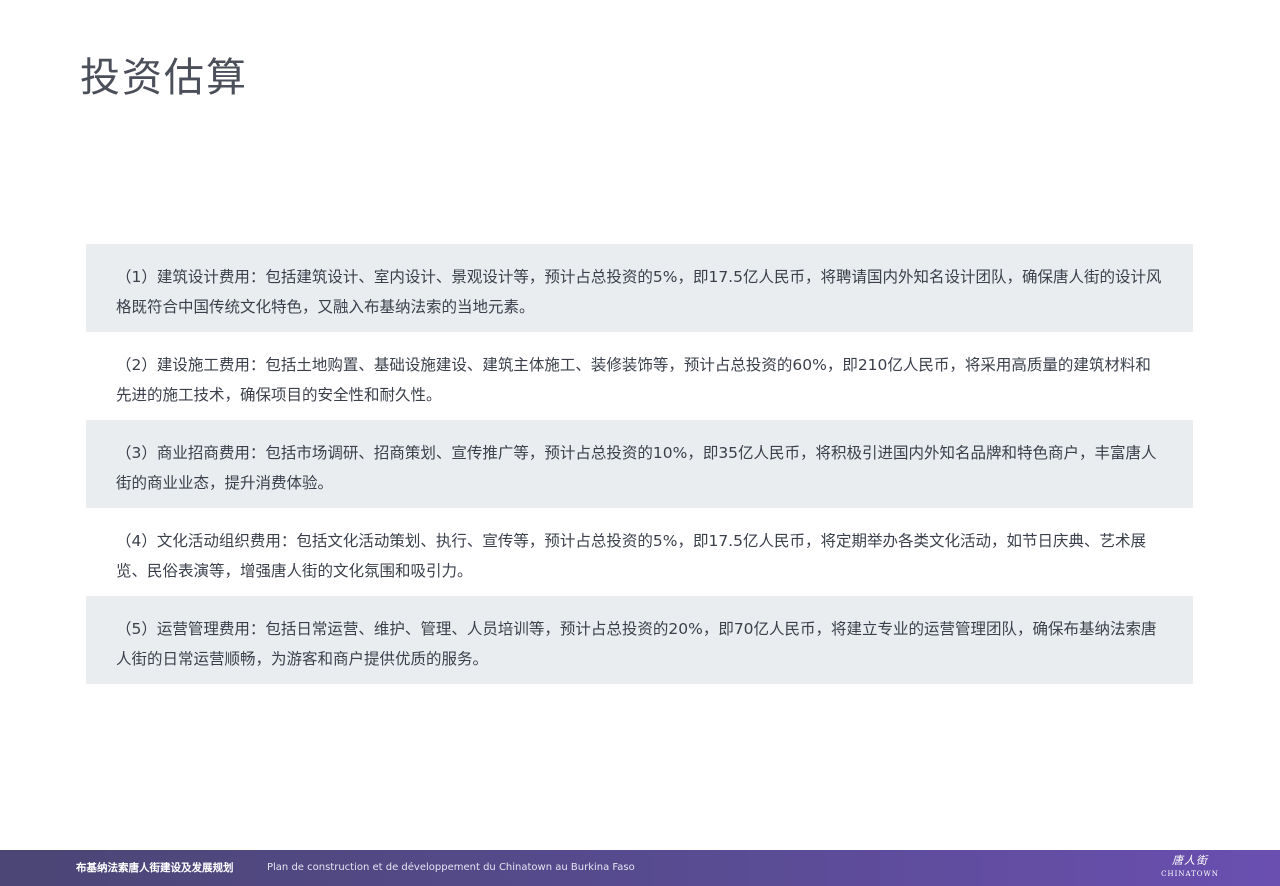 This screenshot has width=1280, height=886. What do you see at coordinates (164, 78) in the screenshot?
I see `page-title: 投资估算` at bounding box center [164, 78].